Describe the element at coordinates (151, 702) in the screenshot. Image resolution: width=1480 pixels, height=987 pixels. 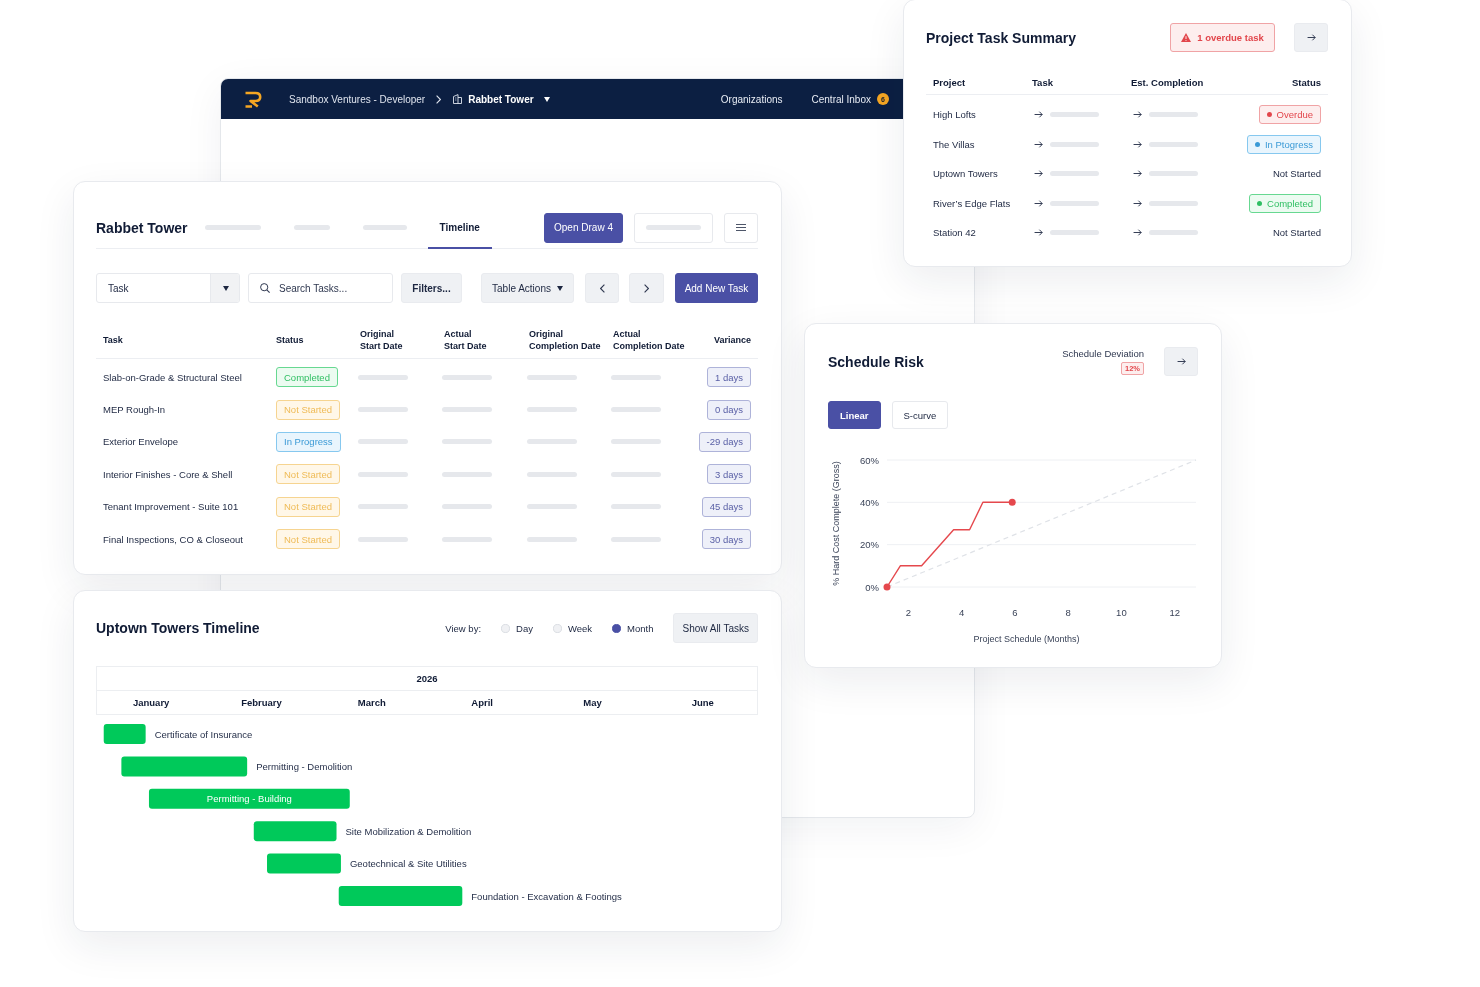
I see `month-label: January` at that location.